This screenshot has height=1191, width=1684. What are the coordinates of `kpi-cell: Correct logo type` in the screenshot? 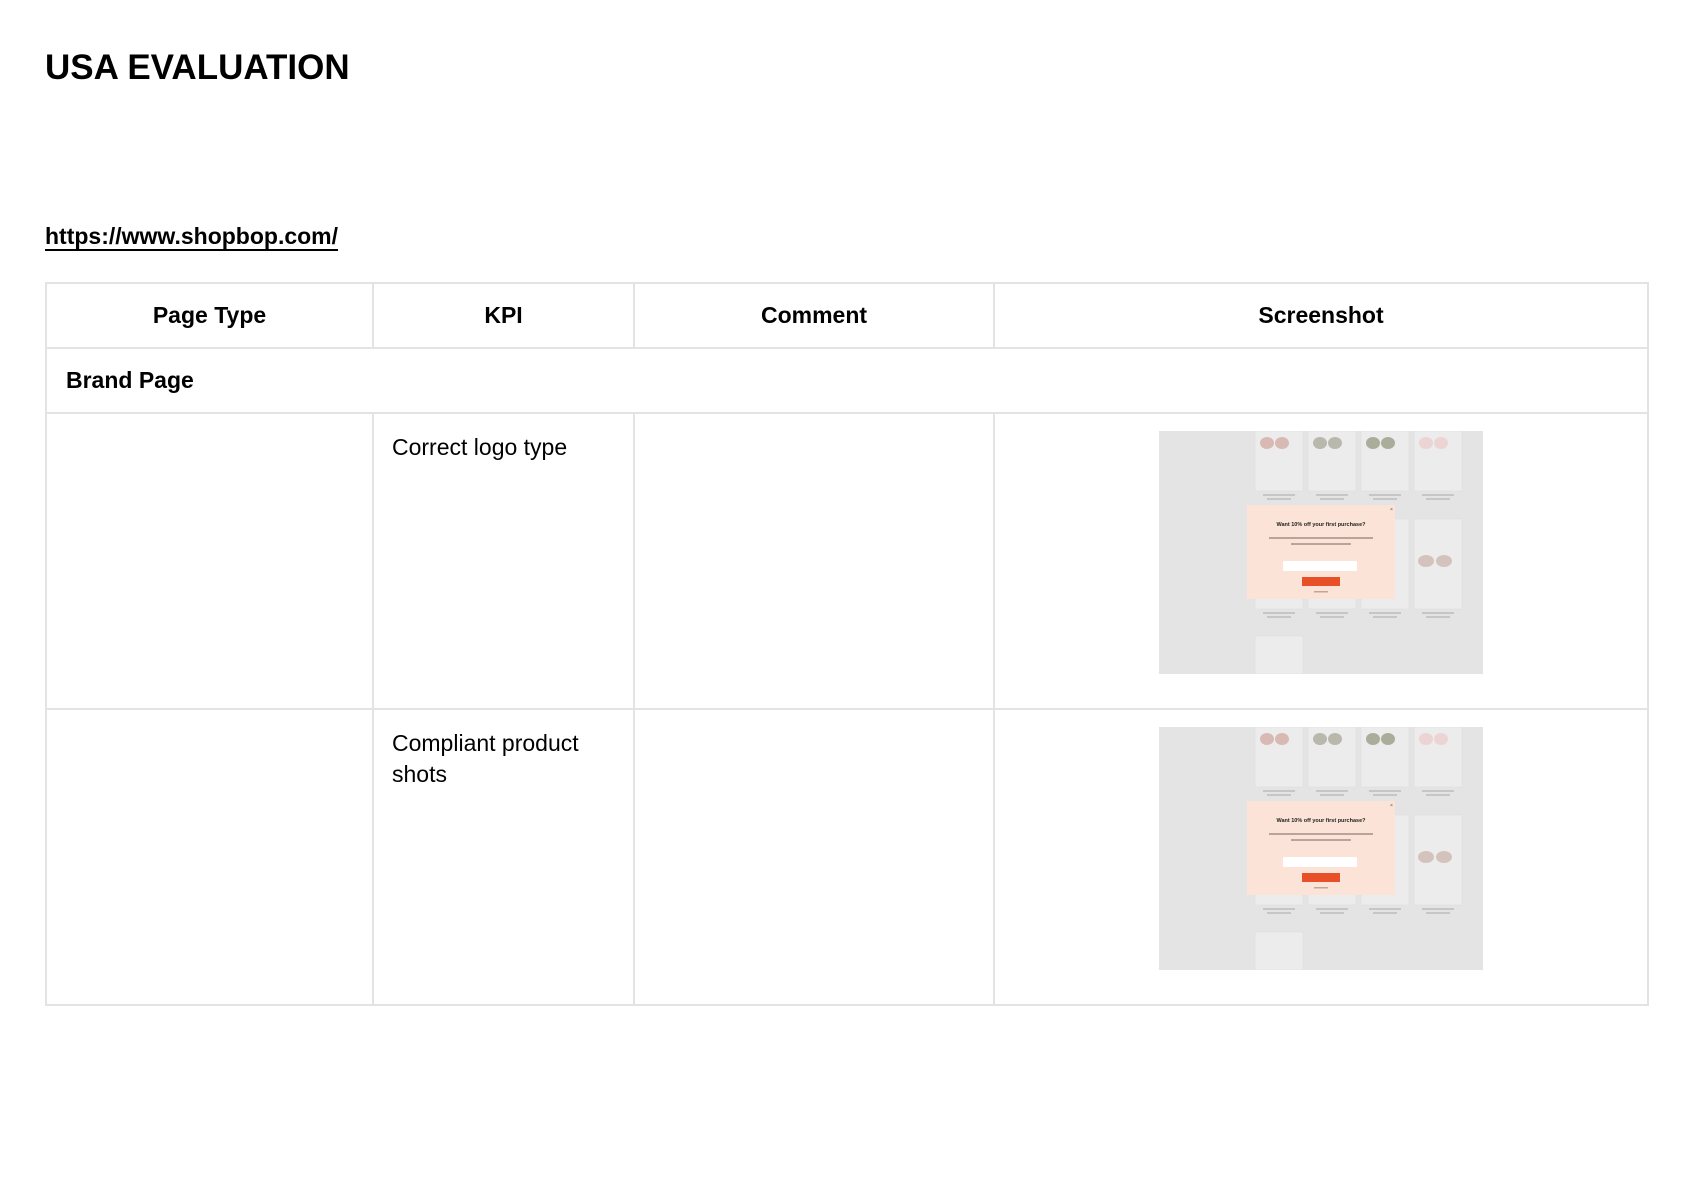 It's located at (503, 561).